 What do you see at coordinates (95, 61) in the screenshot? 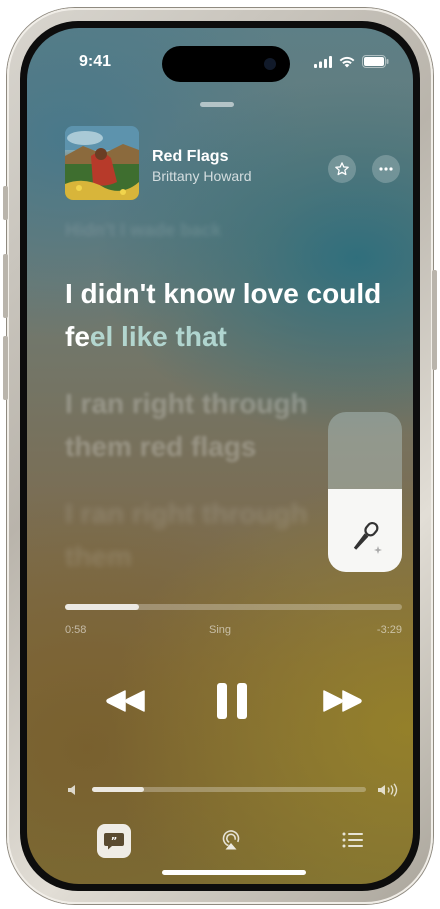
I see `status-time: 9:41` at bounding box center [95, 61].